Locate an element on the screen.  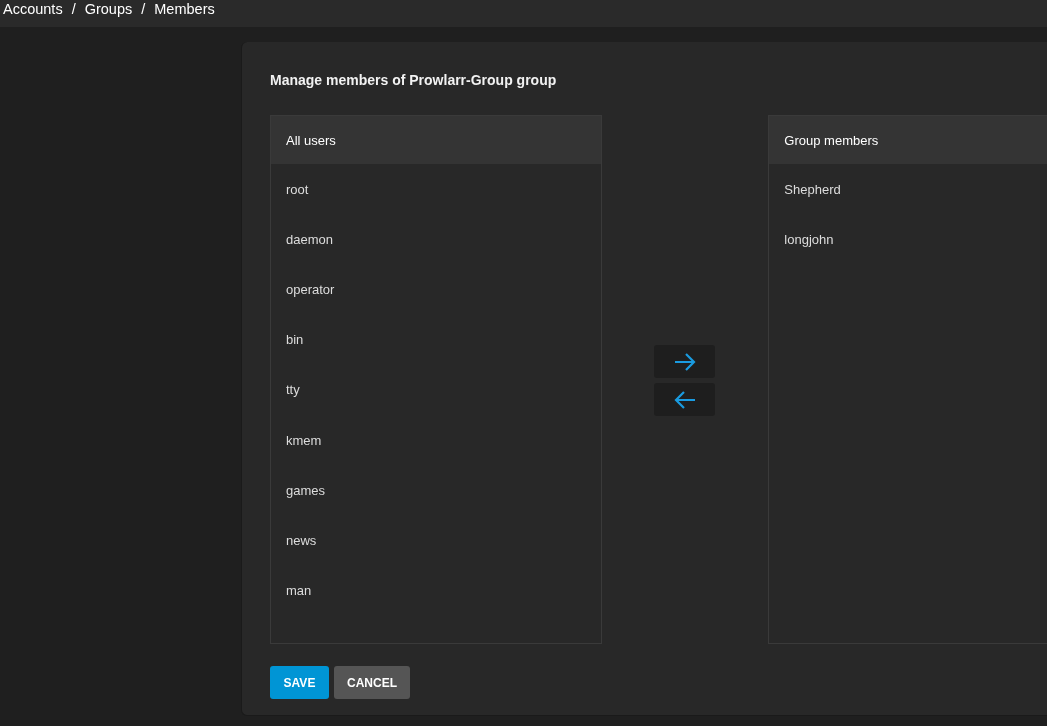
list-item: longjohn is located at coordinates (908, 239).